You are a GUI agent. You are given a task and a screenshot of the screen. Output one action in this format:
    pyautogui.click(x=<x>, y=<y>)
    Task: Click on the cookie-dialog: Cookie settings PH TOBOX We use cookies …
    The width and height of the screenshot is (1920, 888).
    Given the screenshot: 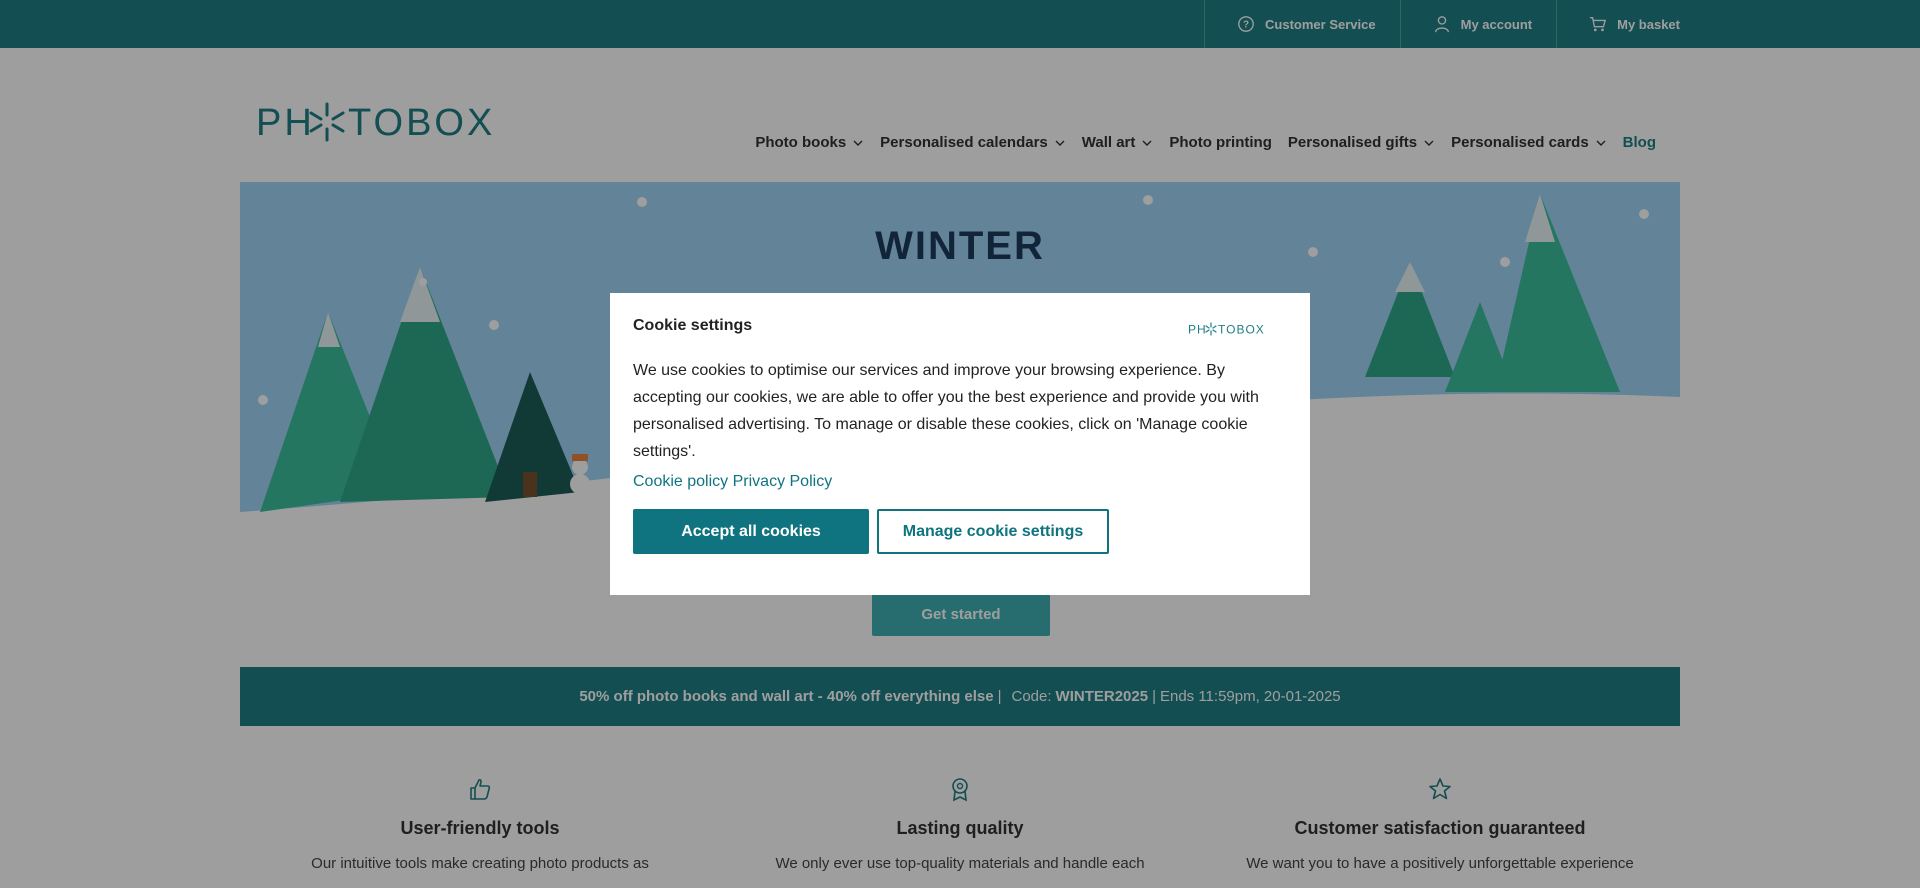 What is the action you would take?
    pyautogui.click(x=960, y=444)
    